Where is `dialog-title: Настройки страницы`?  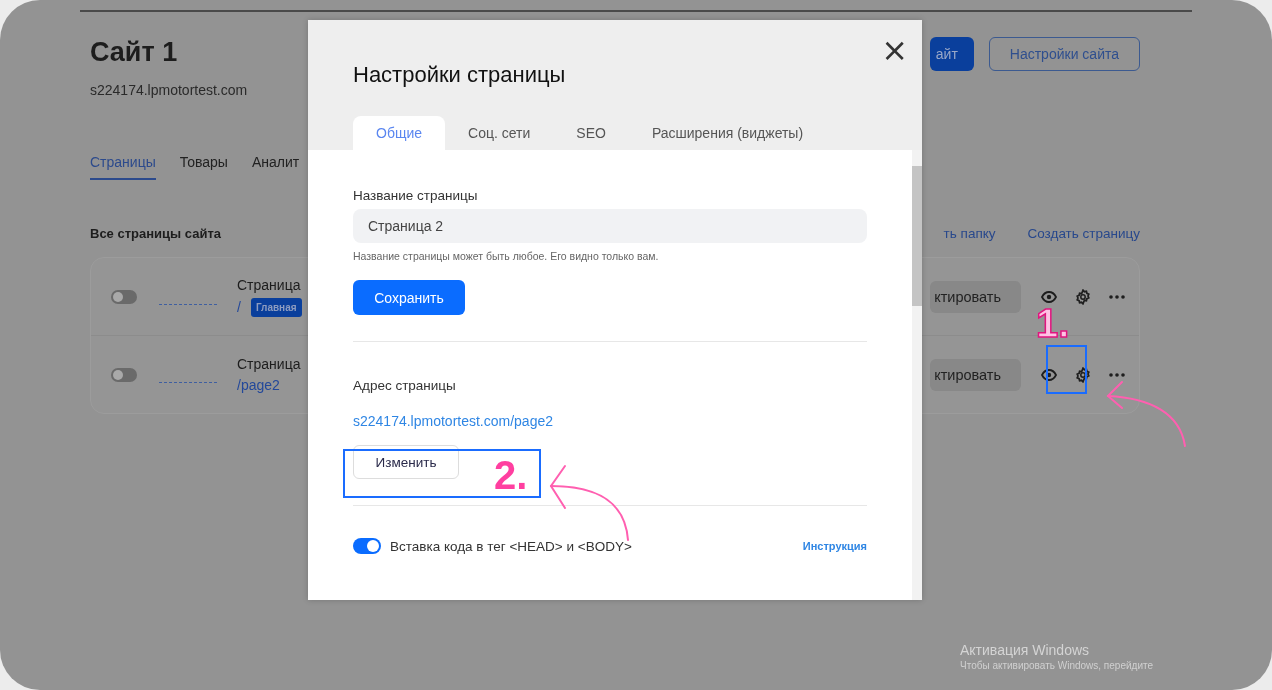 dialog-title: Настройки страницы is located at coordinates (460, 75).